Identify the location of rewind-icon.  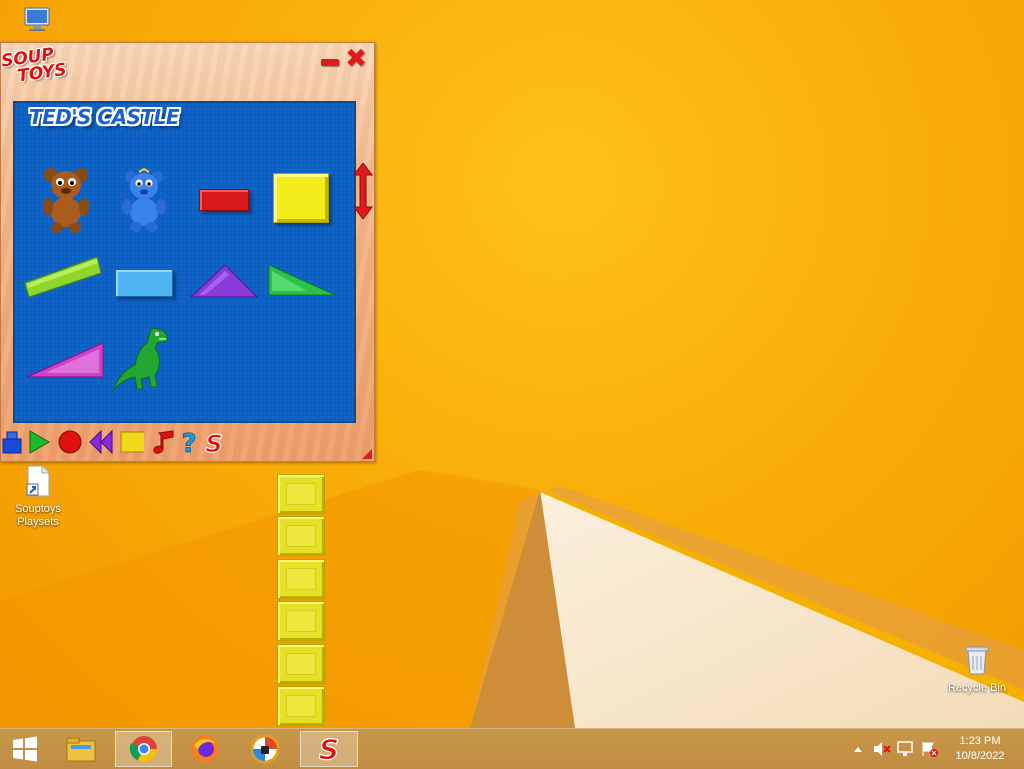
(101, 442).